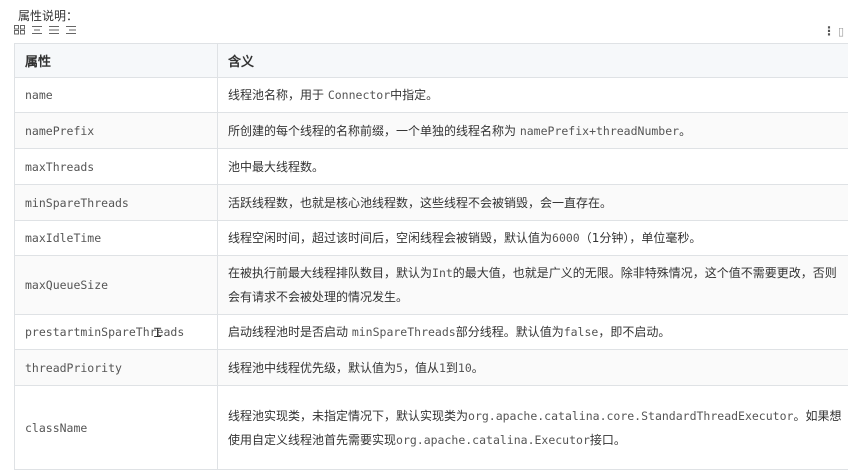  I want to click on attribute-description: 活跃线程数，也就是核心池线程数，这些线程不会被销毁，会一直存在。, so click(532, 202).